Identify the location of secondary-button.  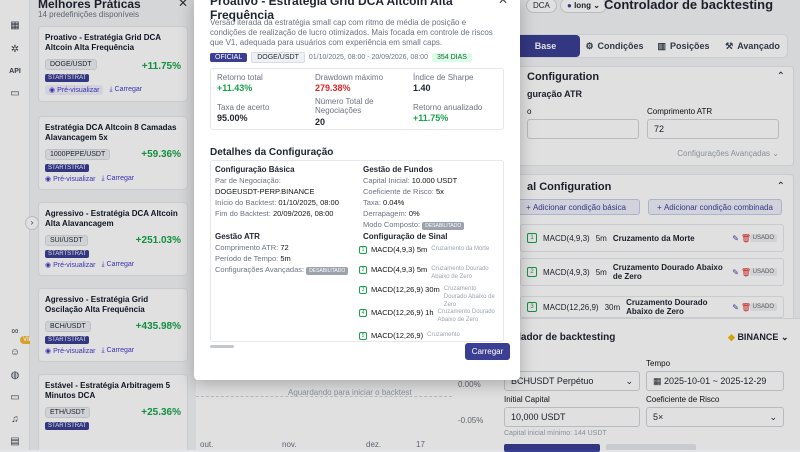
(651, 448).